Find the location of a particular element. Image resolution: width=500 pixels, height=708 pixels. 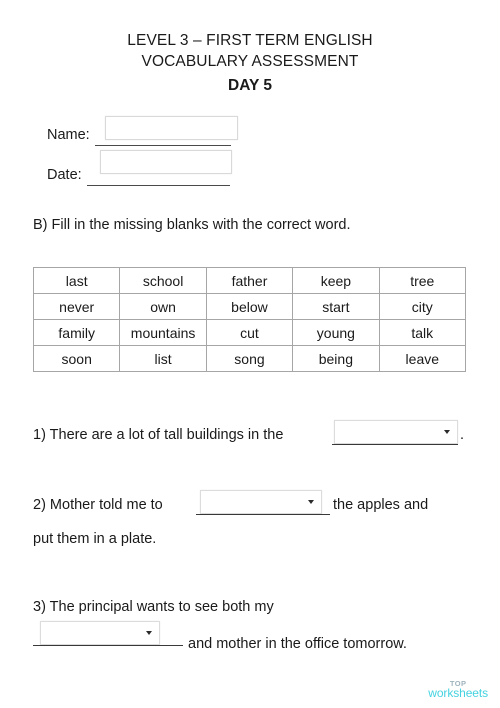

word-cell: song is located at coordinates (249, 358).